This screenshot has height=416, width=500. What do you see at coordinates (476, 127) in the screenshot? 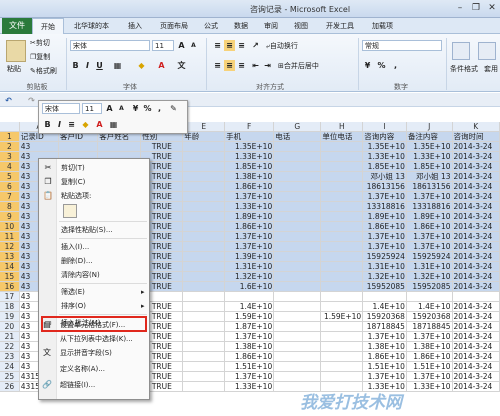
I see `col-header: K` at bounding box center [476, 127].